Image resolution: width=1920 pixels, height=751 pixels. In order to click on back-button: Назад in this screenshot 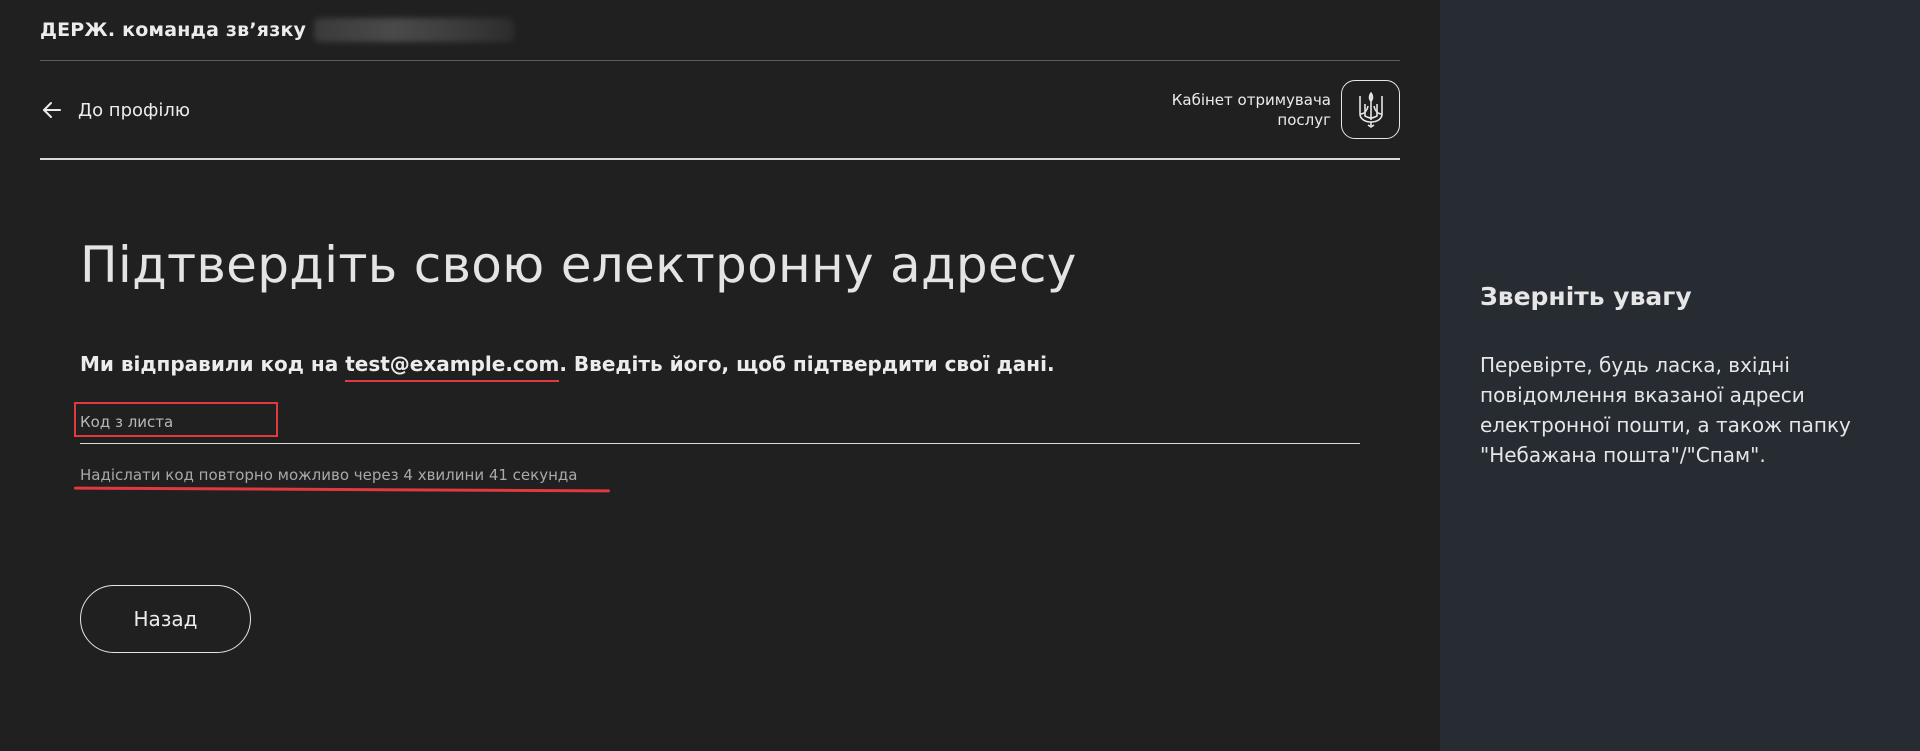, I will do `click(165, 619)`.